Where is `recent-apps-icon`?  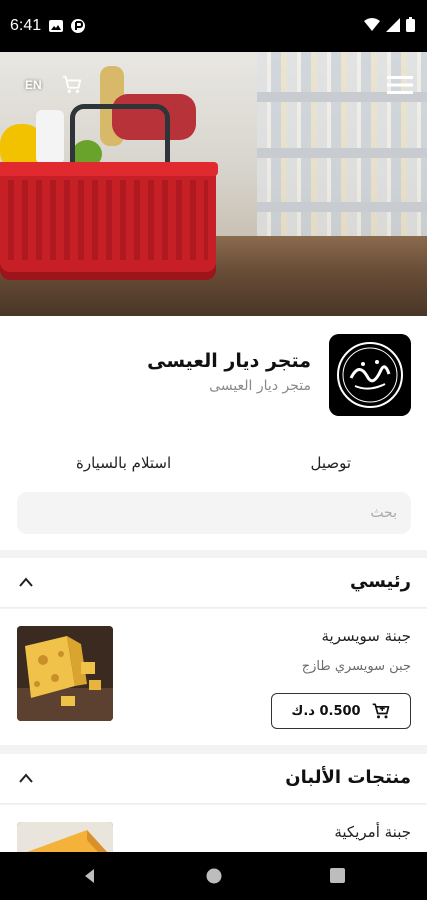
recent-apps-icon is located at coordinates (337, 875).